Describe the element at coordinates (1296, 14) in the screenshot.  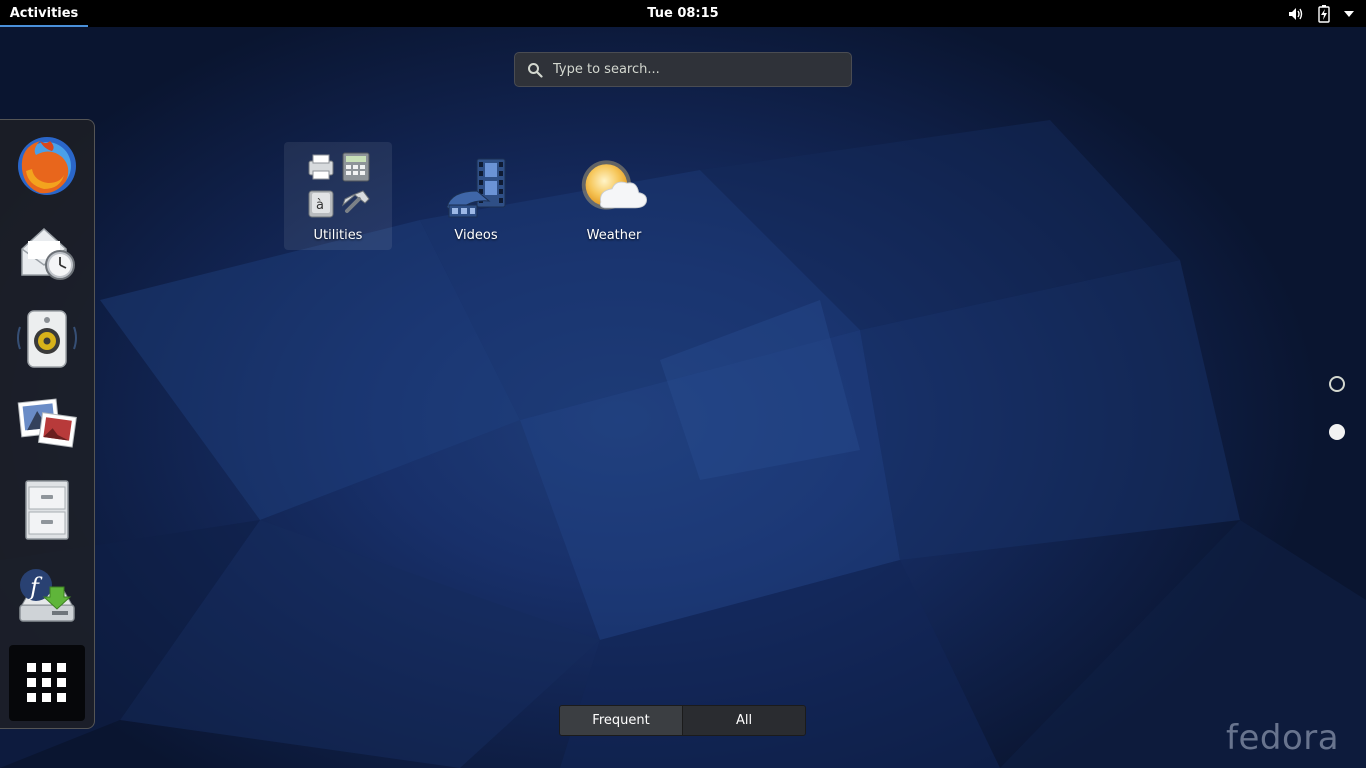
I see `volume-icon` at that location.